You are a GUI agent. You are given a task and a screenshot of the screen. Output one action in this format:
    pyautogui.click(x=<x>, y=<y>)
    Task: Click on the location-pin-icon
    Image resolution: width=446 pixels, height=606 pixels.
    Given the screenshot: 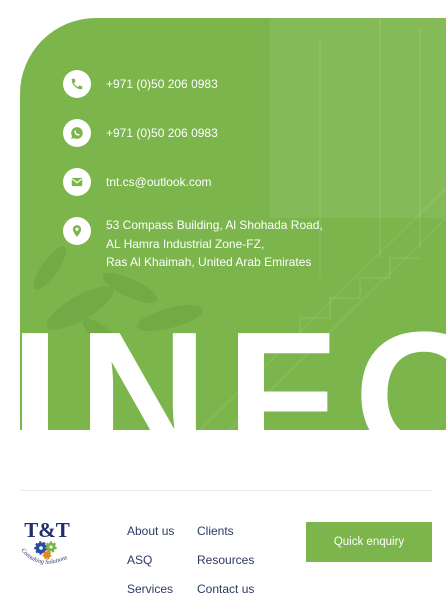 What is the action you would take?
    pyautogui.click(x=77, y=231)
    